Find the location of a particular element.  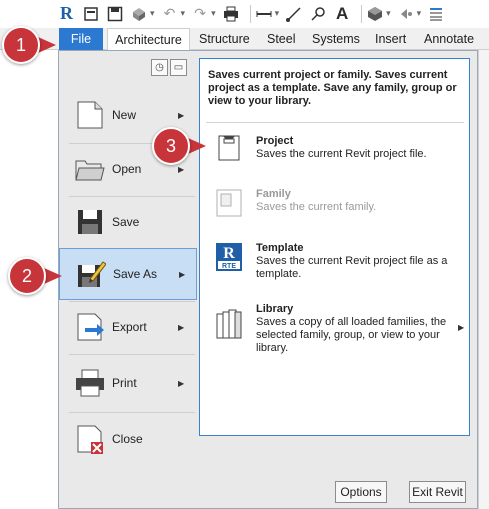

workspace-right-edge is located at coordinates (483, 279).